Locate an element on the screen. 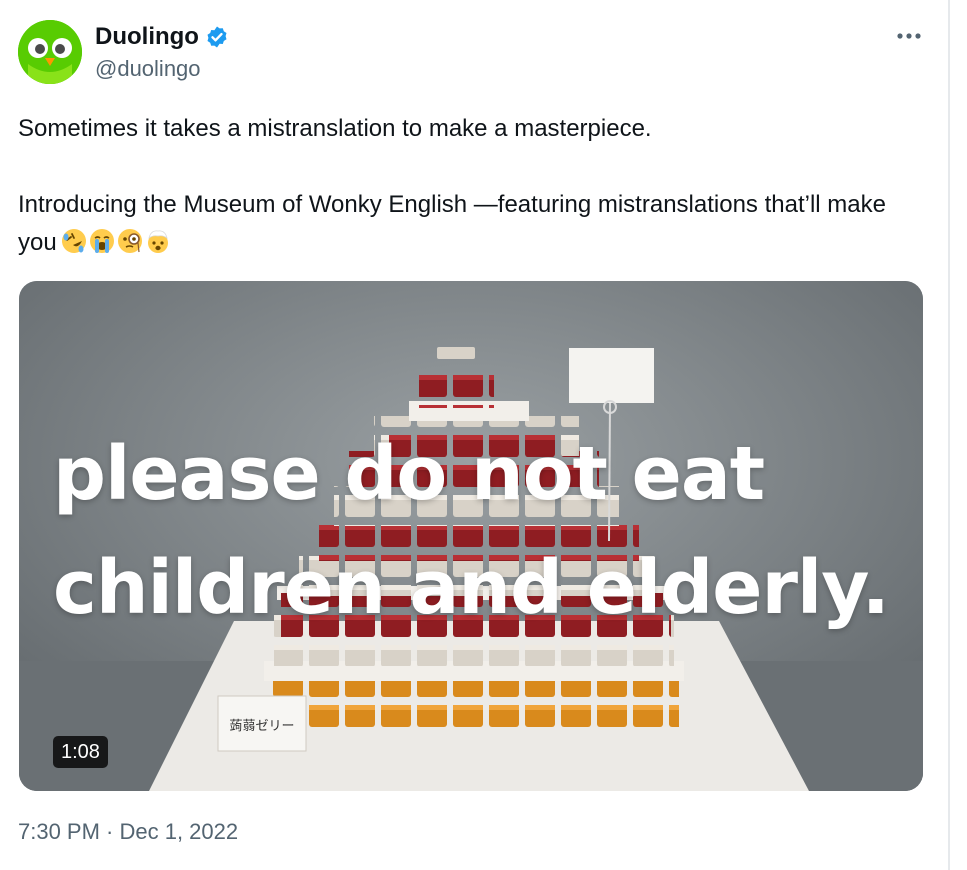  tweet-timestamp: 7:30 PM · Dec 1, 2022 is located at coordinates (128, 832).